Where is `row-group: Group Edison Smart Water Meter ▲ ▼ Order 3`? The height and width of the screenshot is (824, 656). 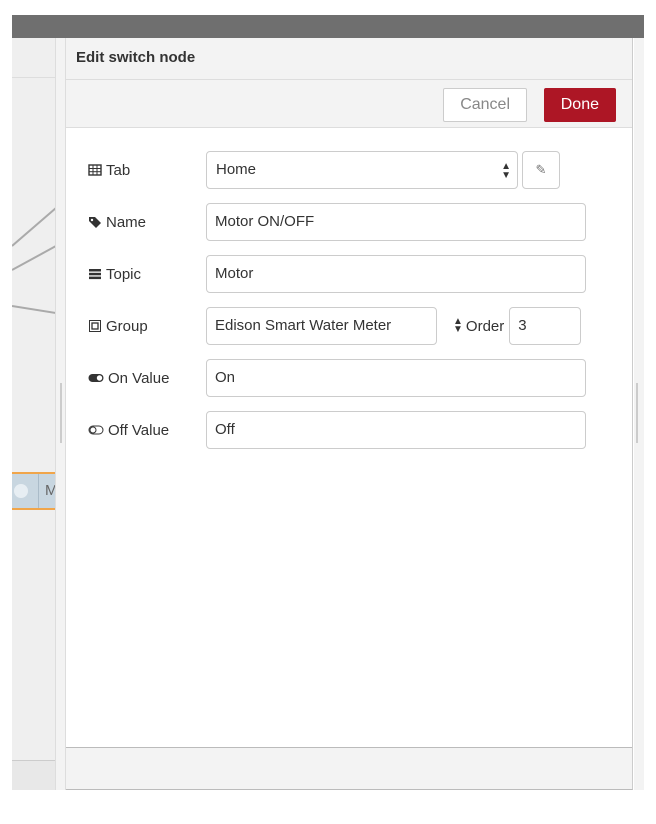 row-group: Group Edison Smart Water Meter ▲ ▼ Order 3 is located at coordinates (335, 326).